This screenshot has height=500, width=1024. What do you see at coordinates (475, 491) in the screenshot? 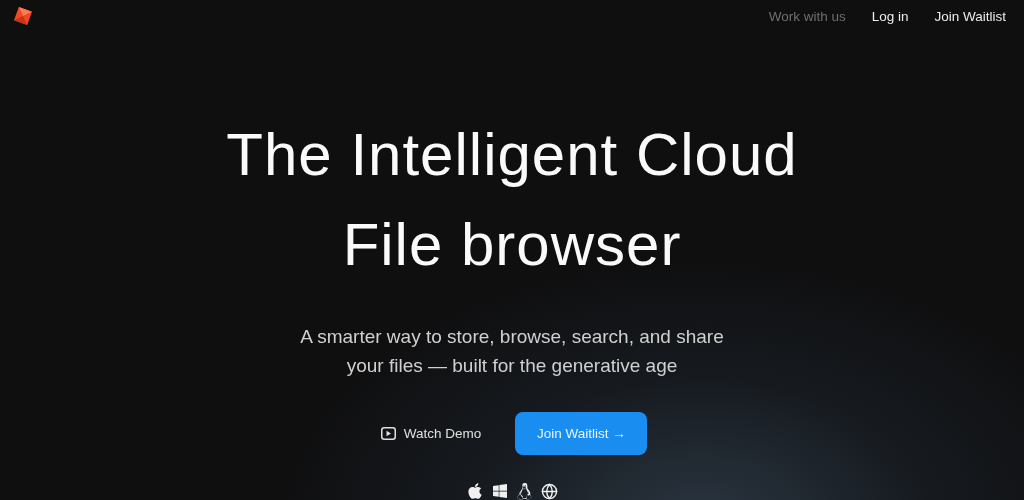
I see `apple-icon` at bounding box center [475, 491].